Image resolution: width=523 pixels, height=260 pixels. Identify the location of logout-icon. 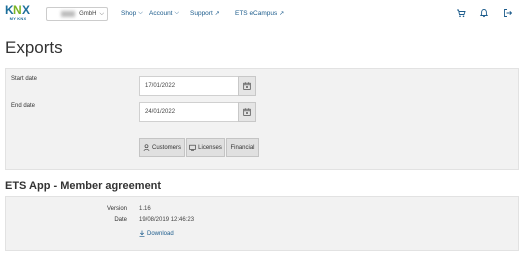
(508, 13).